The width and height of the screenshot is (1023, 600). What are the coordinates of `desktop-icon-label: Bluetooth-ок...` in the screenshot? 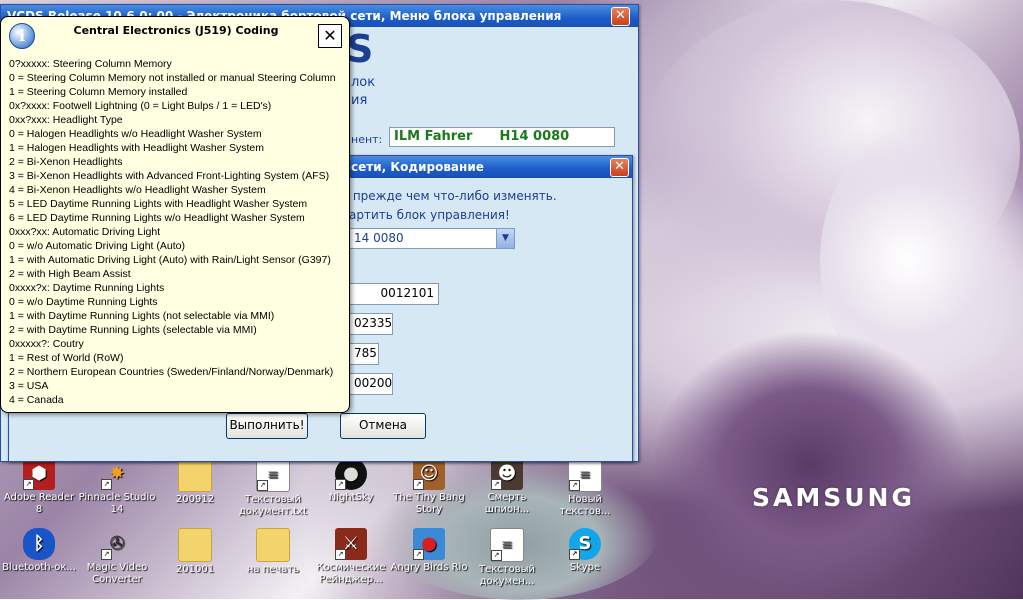 It's located at (39, 567).